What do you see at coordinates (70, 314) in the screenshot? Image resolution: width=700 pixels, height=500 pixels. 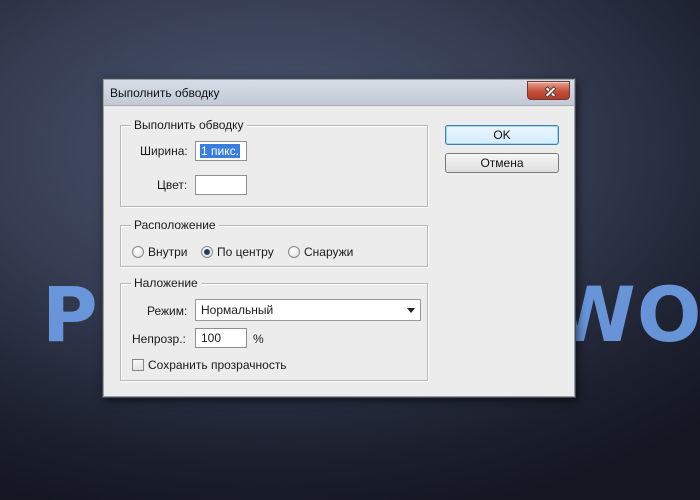 I see `canvas-text-left: P` at bounding box center [70, 314].